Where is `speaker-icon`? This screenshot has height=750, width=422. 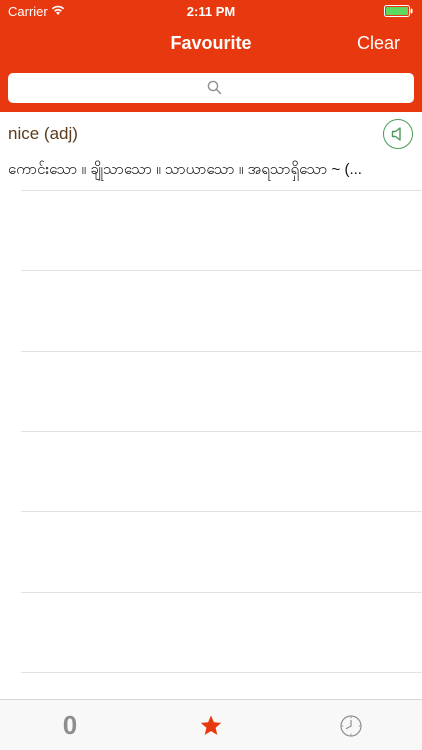
speaker-icon is located at coordinates (396, 134).